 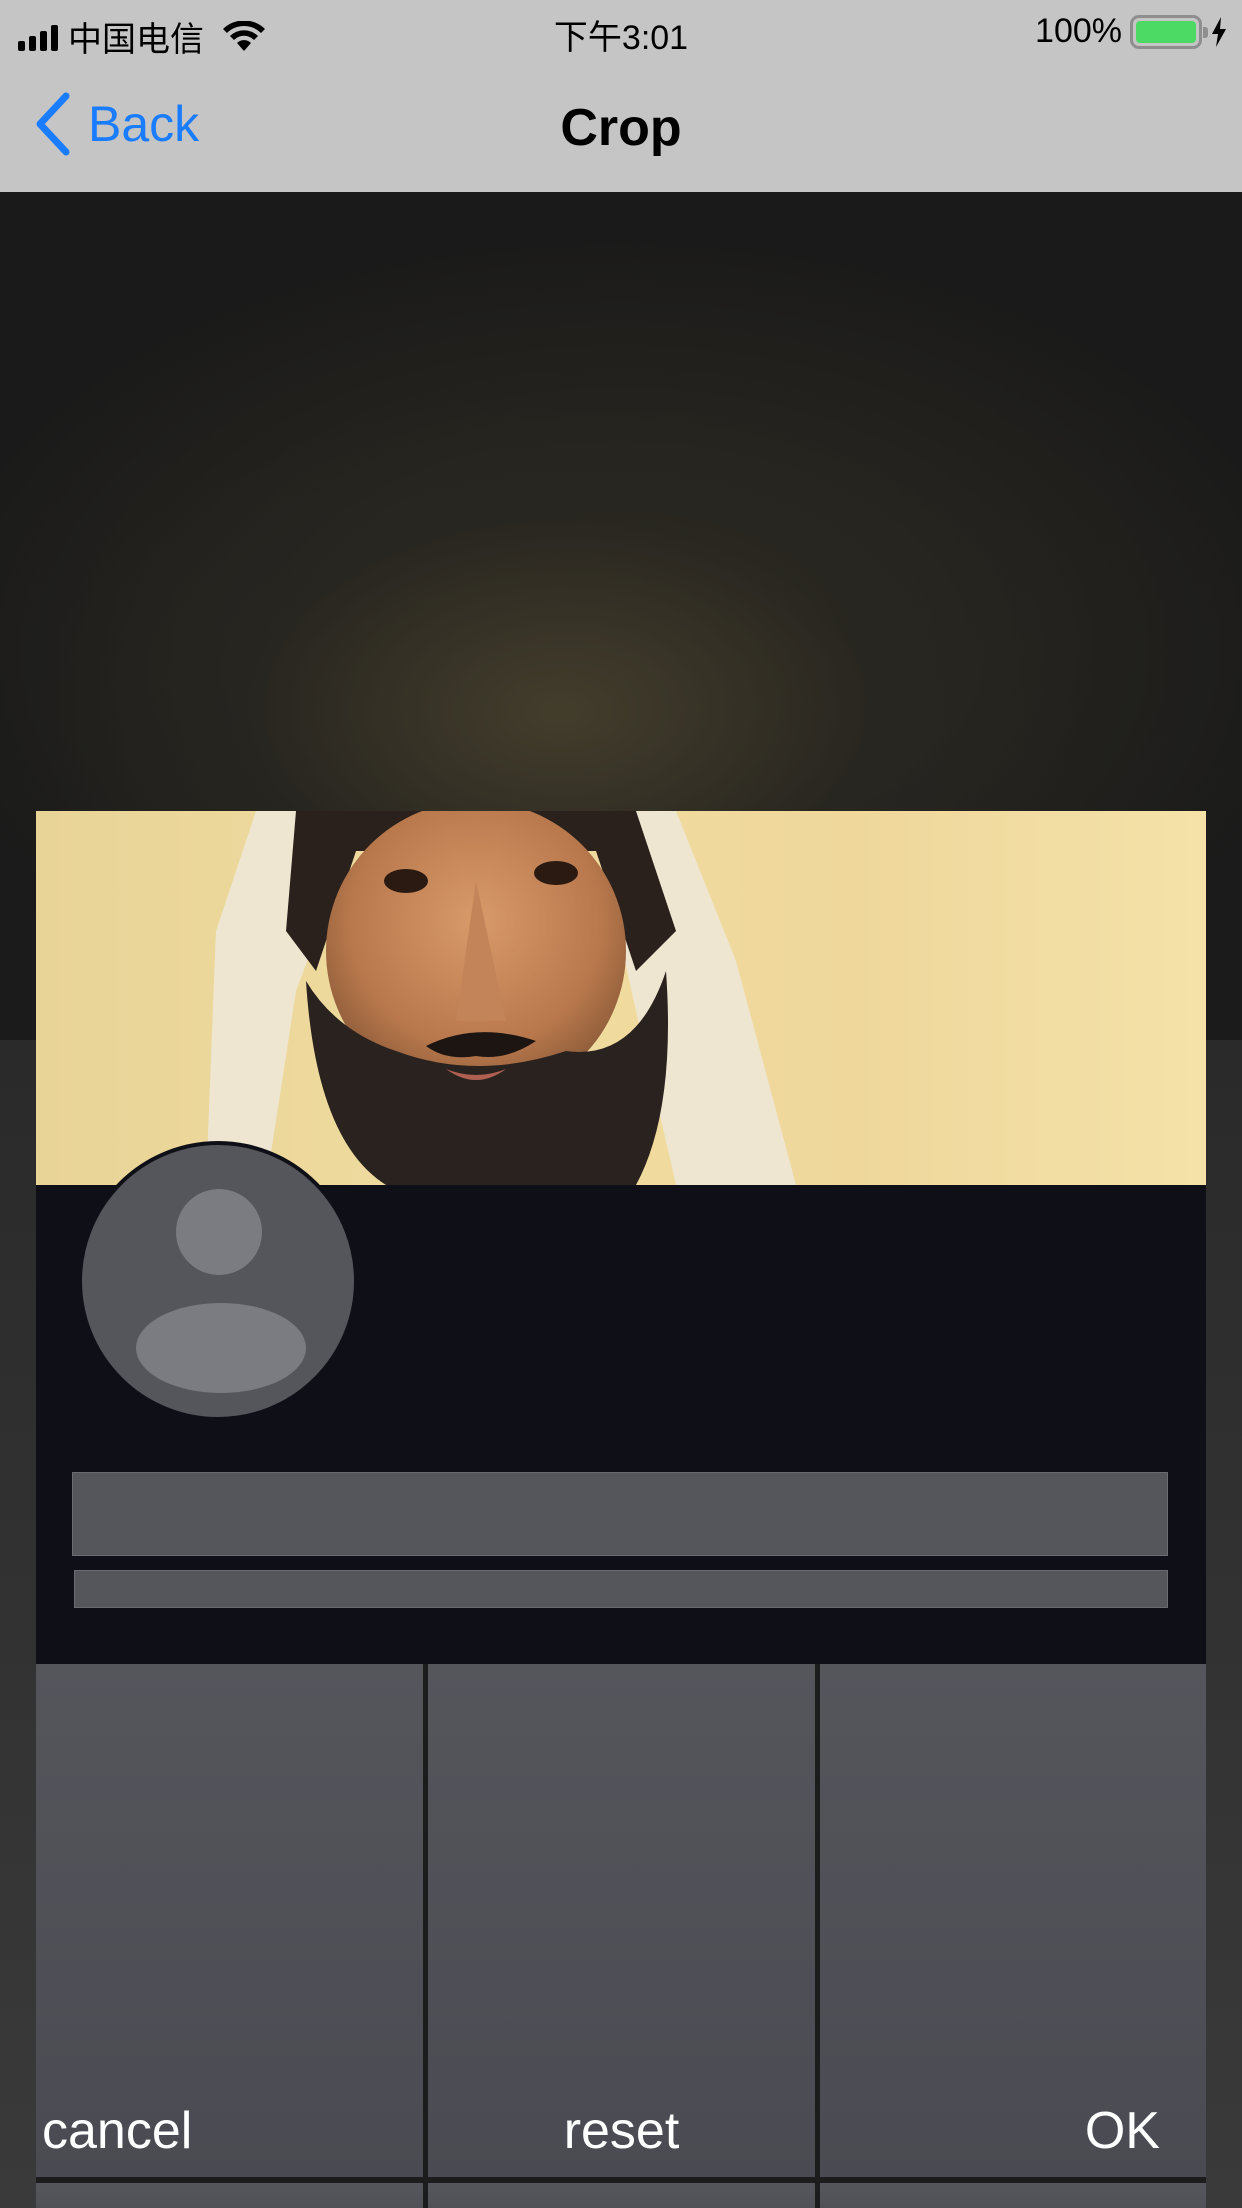 I want to click on battery-fill, so click(x=1166, y=31).